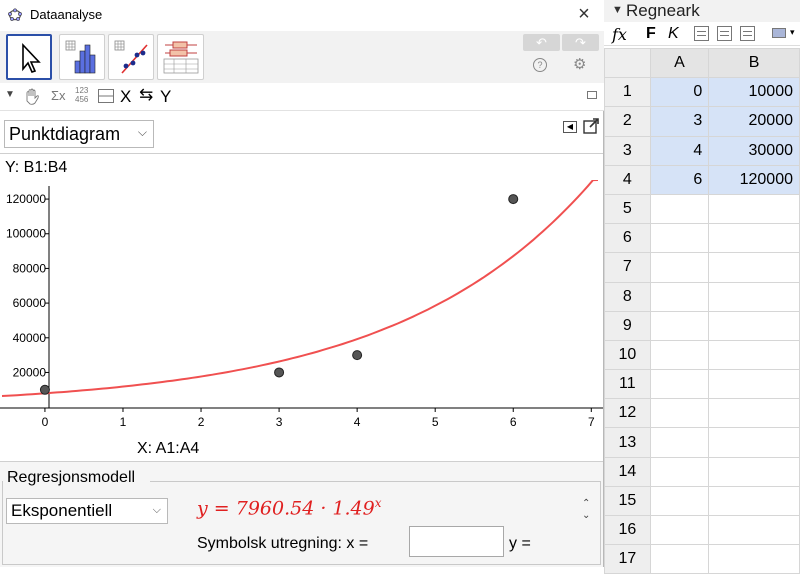 The image size is (800, 574). What do you see at coordinates (792, 32) in the screenshot?
I see `chevron-down-icon: ▾` at bounding box center [792, 32].